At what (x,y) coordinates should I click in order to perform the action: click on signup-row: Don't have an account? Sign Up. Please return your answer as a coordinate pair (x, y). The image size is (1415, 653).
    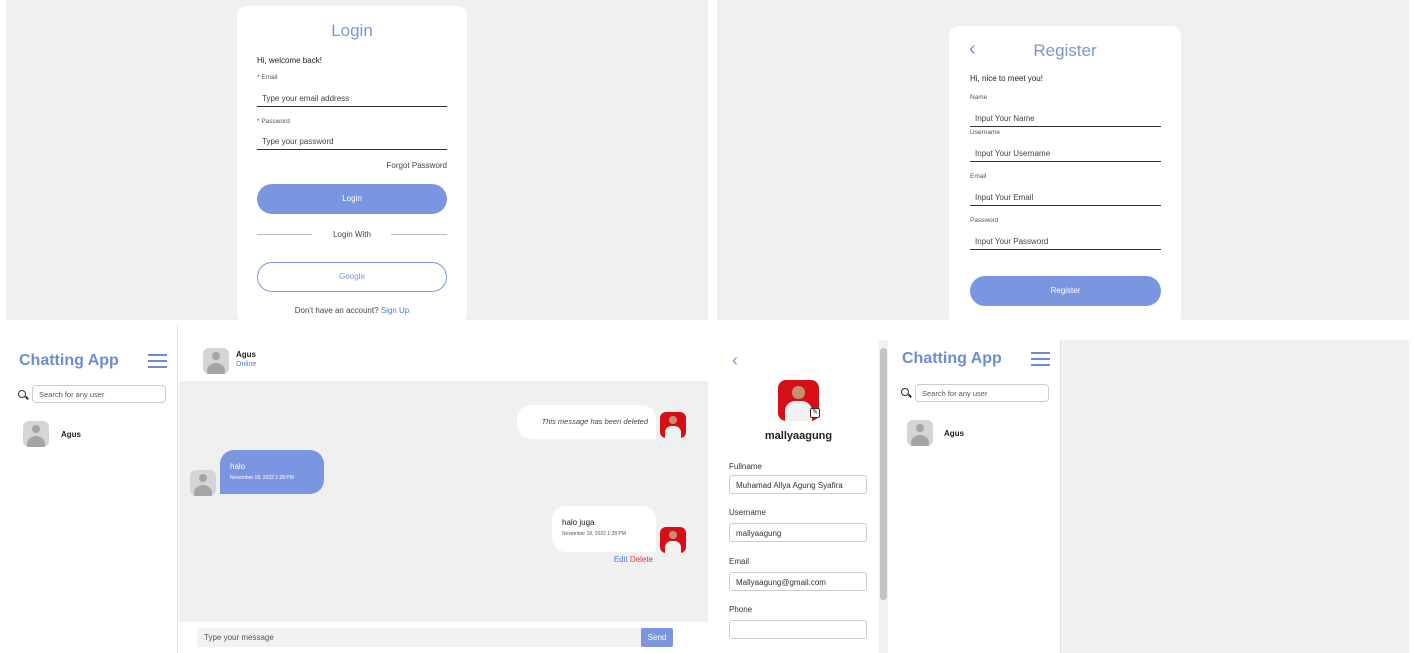
    Looking at the image, I should click on (352, 310).